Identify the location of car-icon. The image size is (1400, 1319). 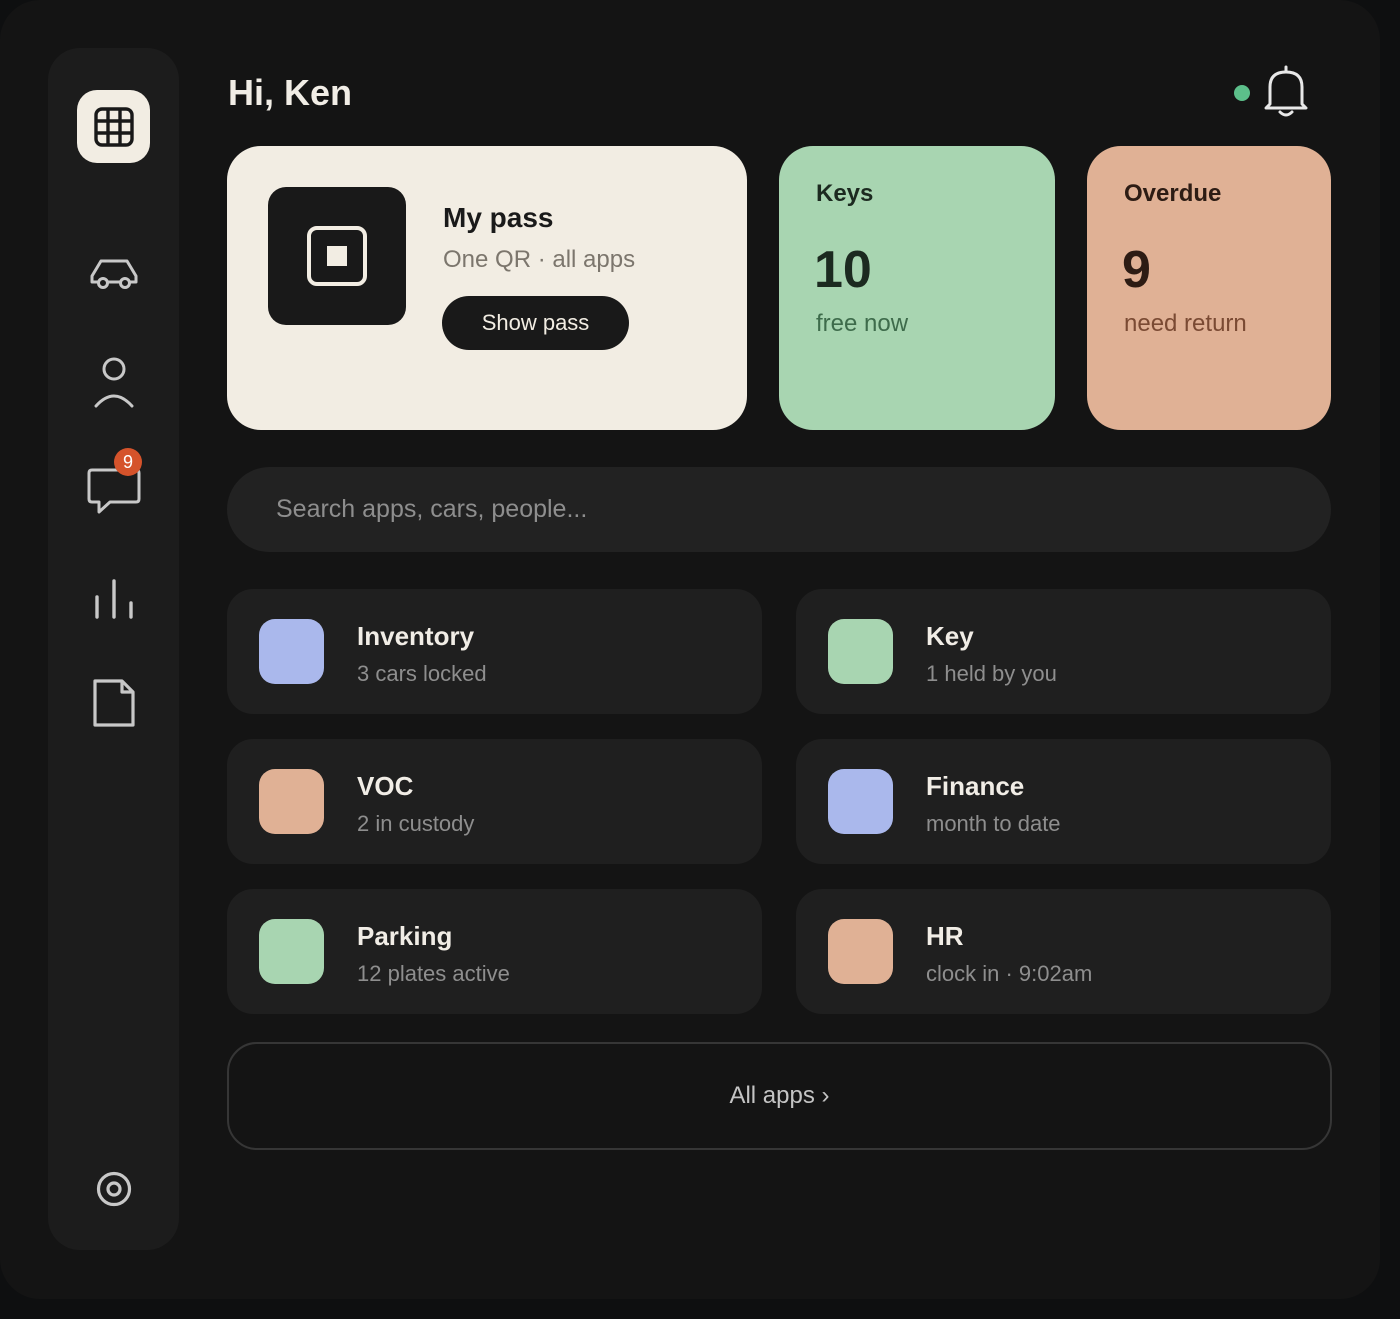
(113, 274).